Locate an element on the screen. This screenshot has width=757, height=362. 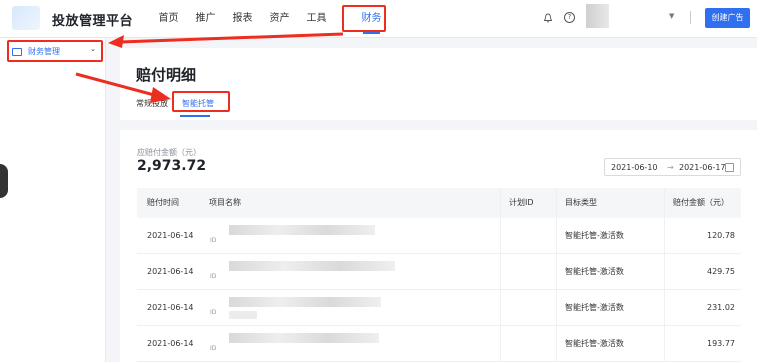
amount-label: 应赔付金额（元） is located at coordinates (169, 152).